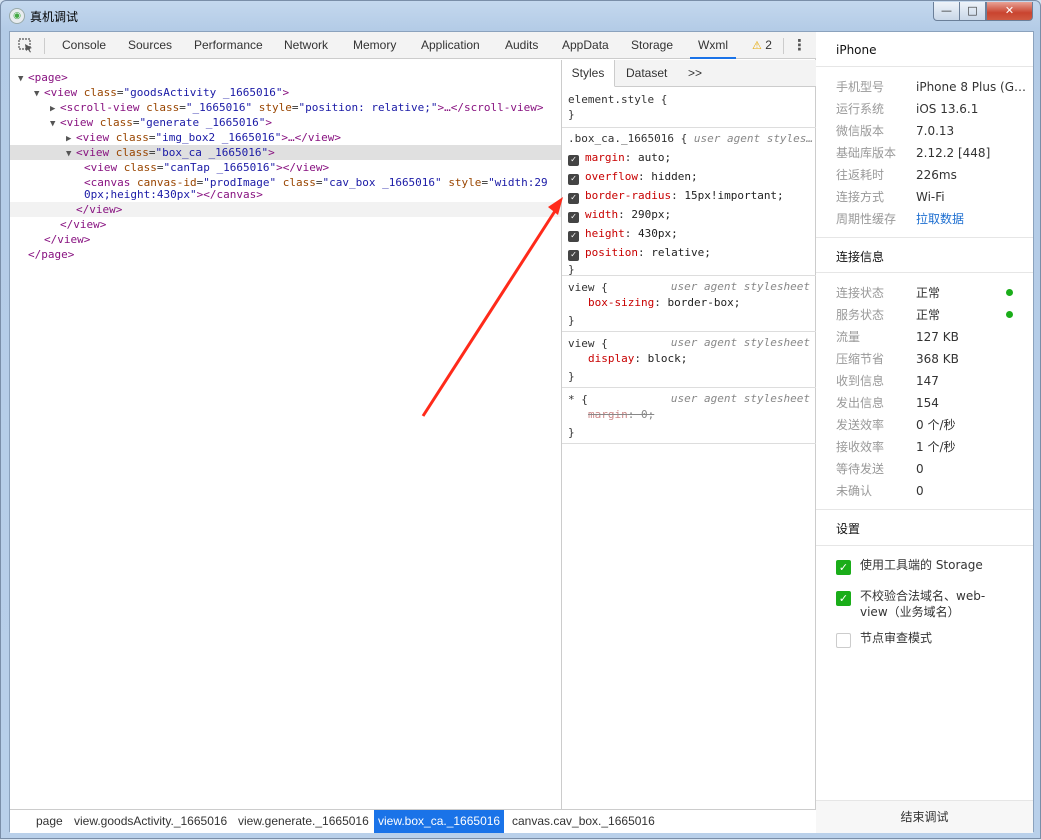  Describe the element at coordinates (799, 45) in the screenshot. I see `more-options-icon: ⋮` at that location.